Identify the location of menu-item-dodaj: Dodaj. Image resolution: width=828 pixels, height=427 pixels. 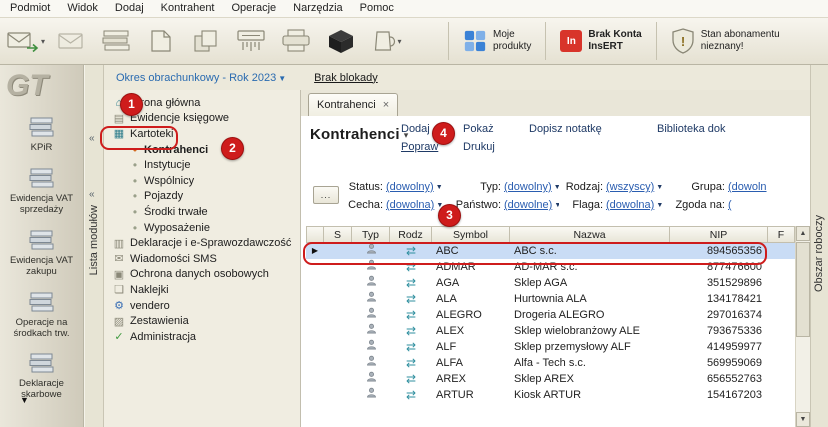
(129, 9).